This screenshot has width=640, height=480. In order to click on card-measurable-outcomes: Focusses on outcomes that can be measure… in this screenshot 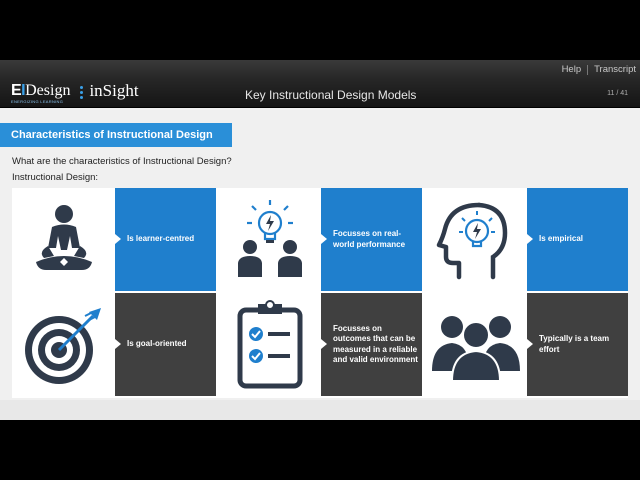, I will do `click(371, 344)`.